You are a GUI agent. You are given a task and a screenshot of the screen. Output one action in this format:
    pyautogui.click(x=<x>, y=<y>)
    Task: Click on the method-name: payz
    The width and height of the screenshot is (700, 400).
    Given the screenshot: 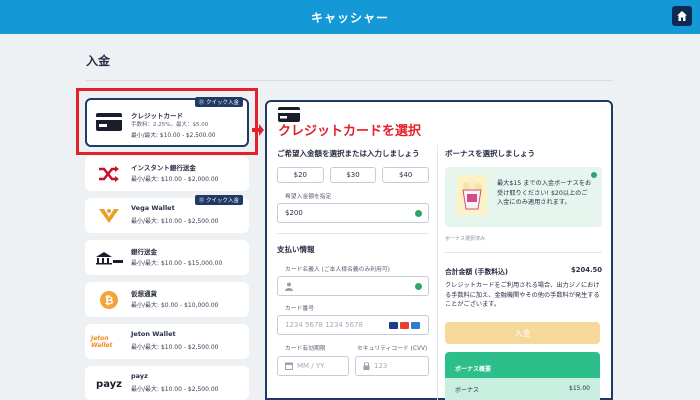 What is the action you would take?
    pyautogui.click(x=139, y=376)
    